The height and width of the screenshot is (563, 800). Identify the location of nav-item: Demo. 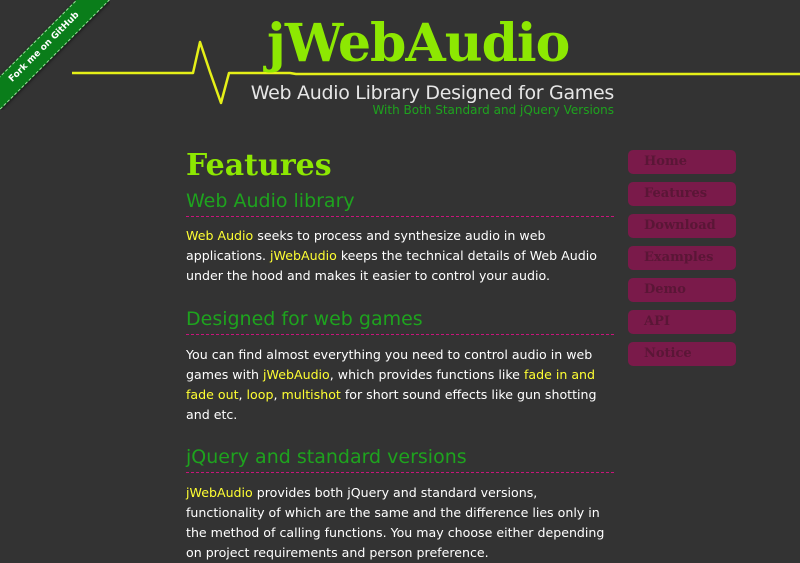
(682, 290).